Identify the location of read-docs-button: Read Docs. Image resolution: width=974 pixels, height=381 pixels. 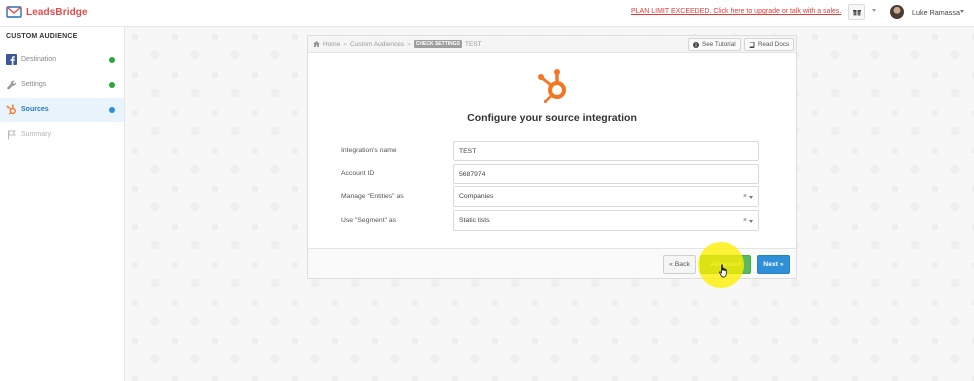
(769, 44).